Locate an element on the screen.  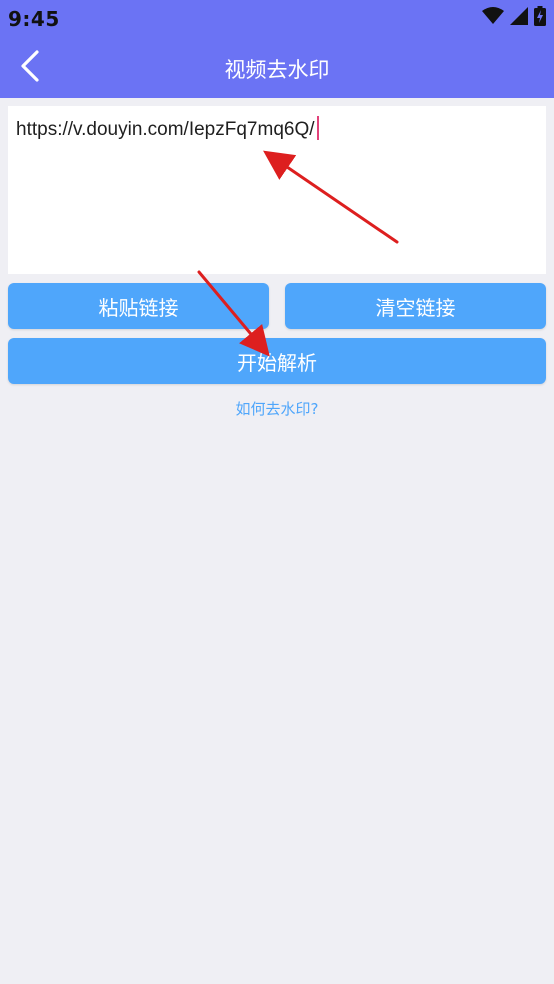
app-header: 视频去水印 is located at coordinates (277, 67).